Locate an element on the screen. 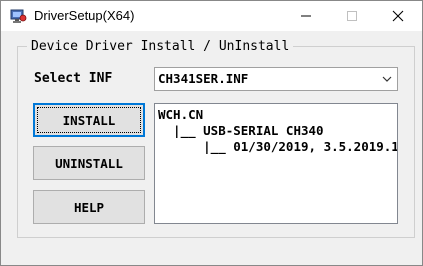  tree-node-device: |__ USB-SERIAL CH340 is located at coordinates (241, 130).